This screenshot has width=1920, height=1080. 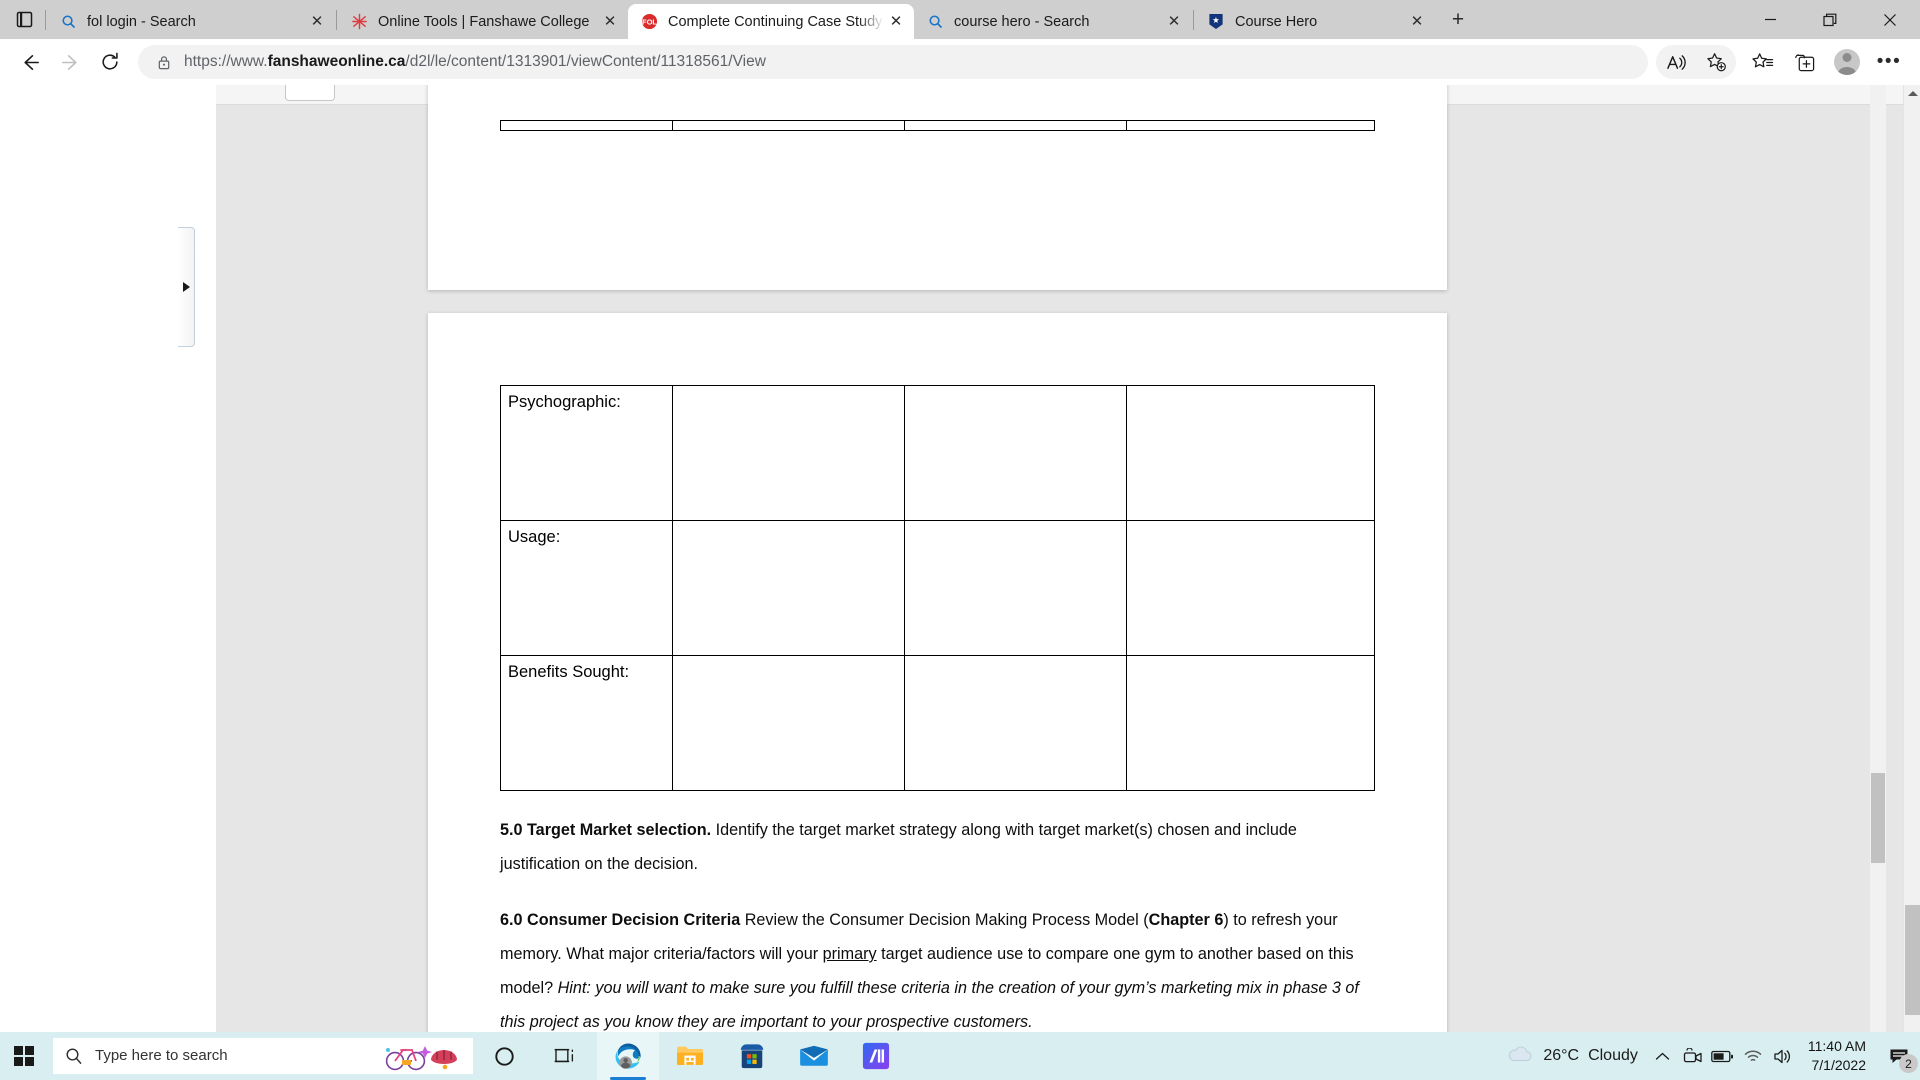 I want to click on segmentation-table-previous, so click(x=938, y=125).